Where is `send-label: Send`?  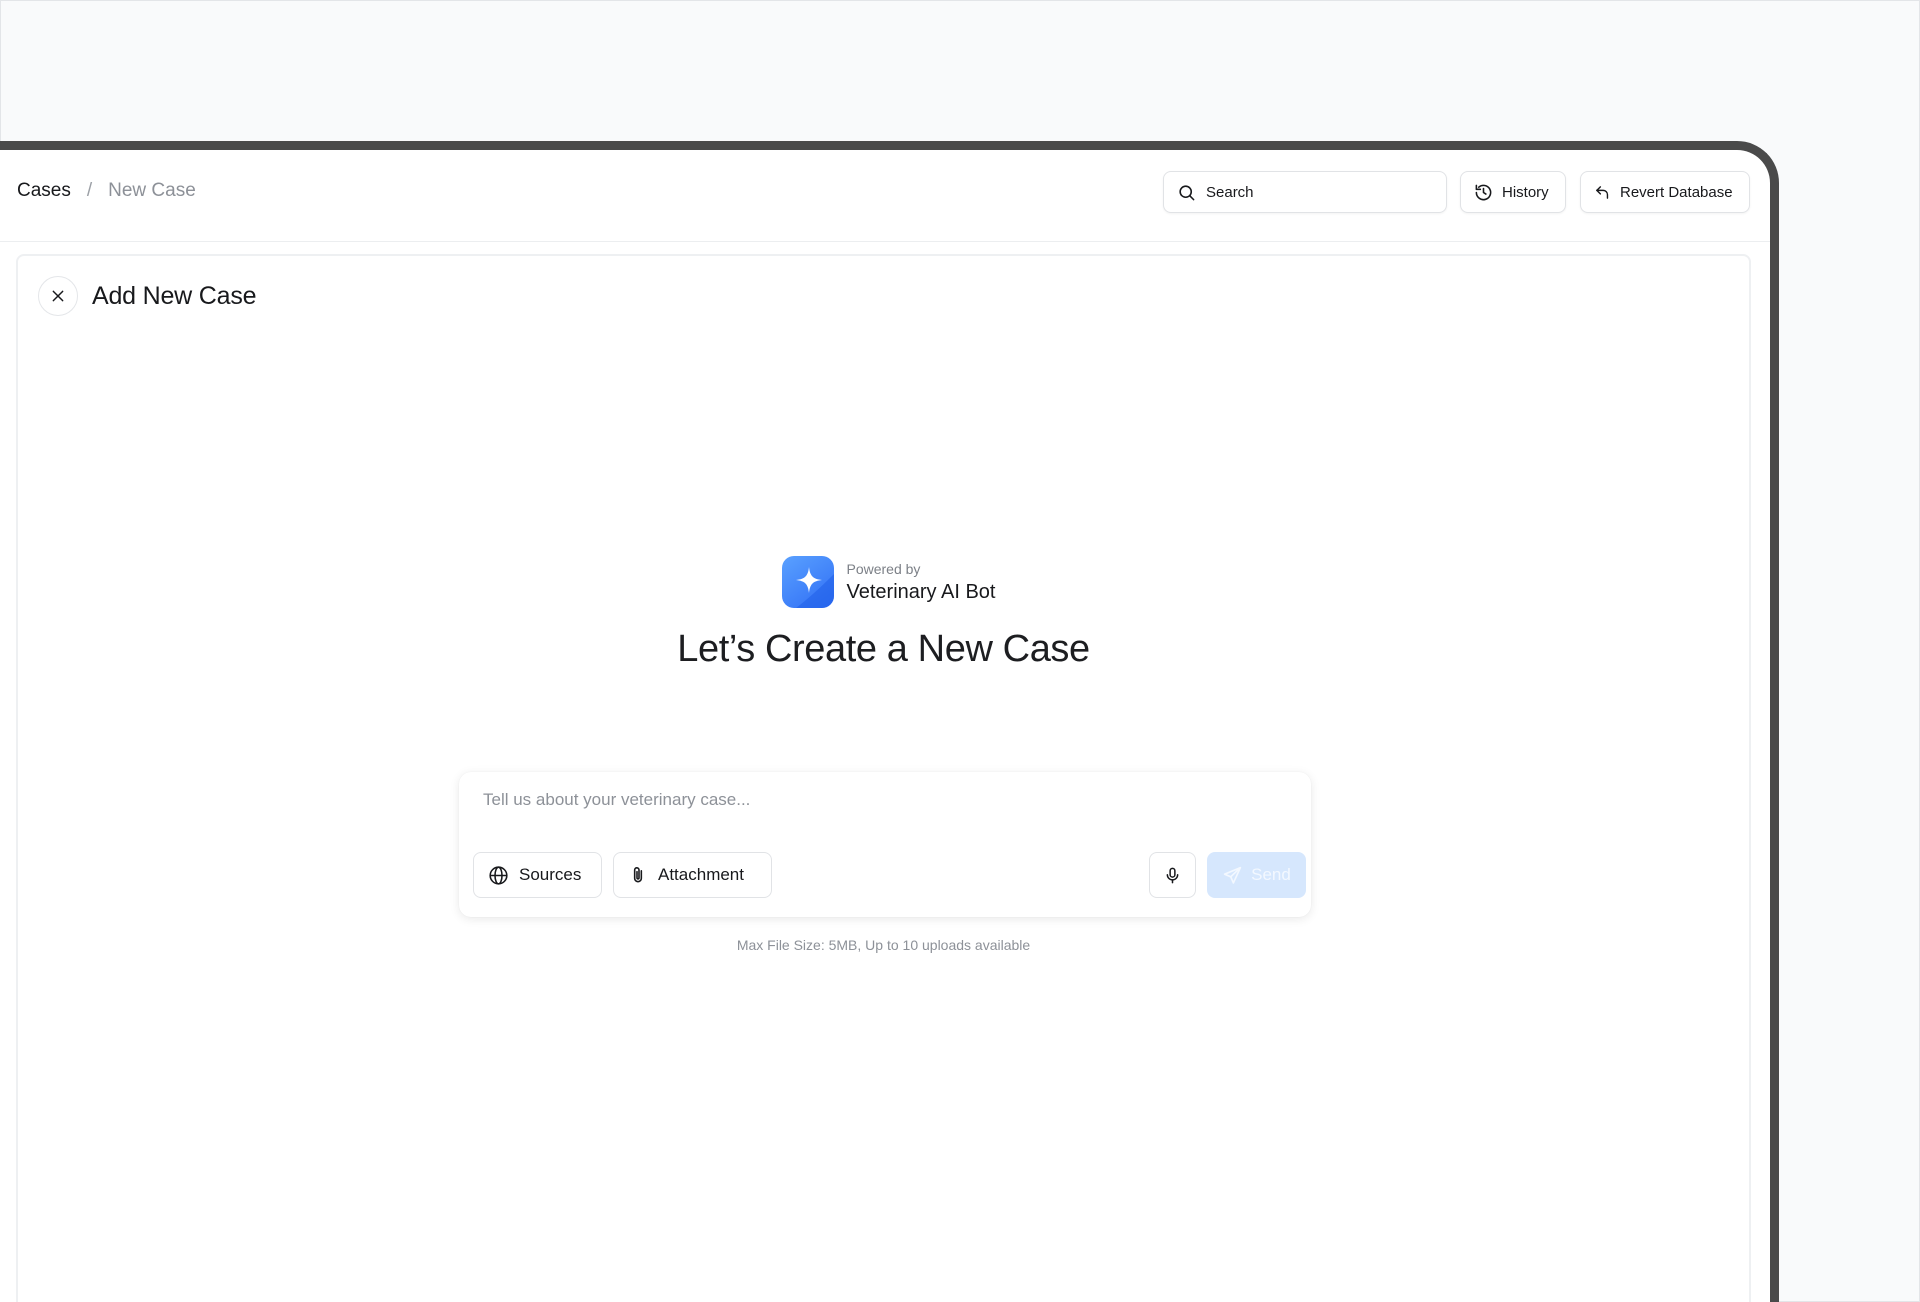 send-label: Send is located at coordinates (1271, 874).